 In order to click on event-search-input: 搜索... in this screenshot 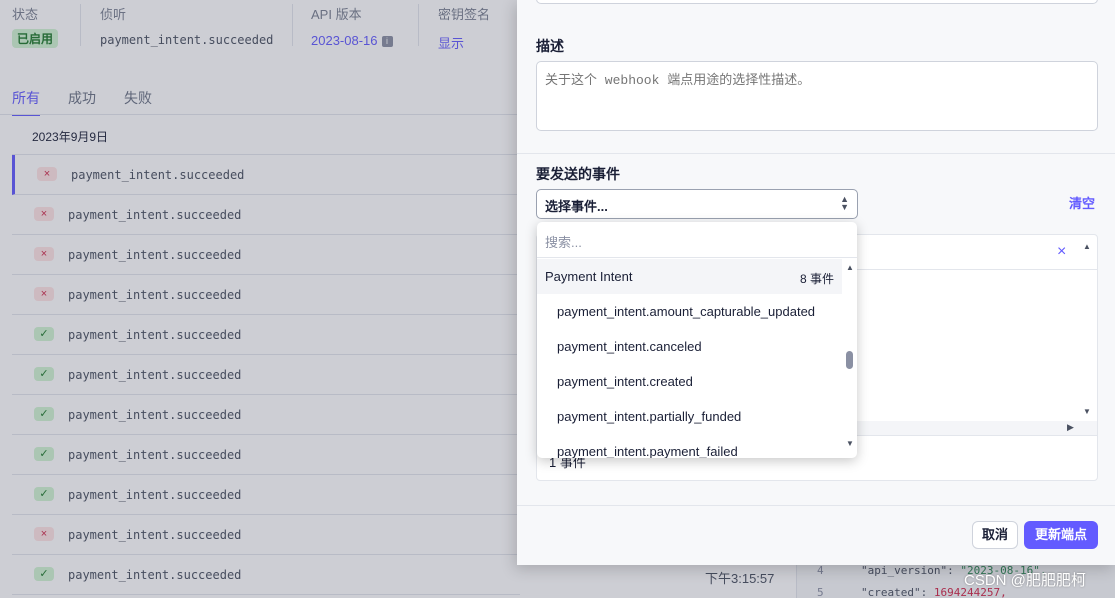, I will do `click(697, 240)`.